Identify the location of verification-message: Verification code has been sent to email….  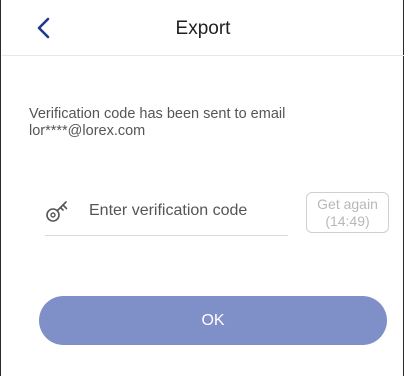
(199, 123).